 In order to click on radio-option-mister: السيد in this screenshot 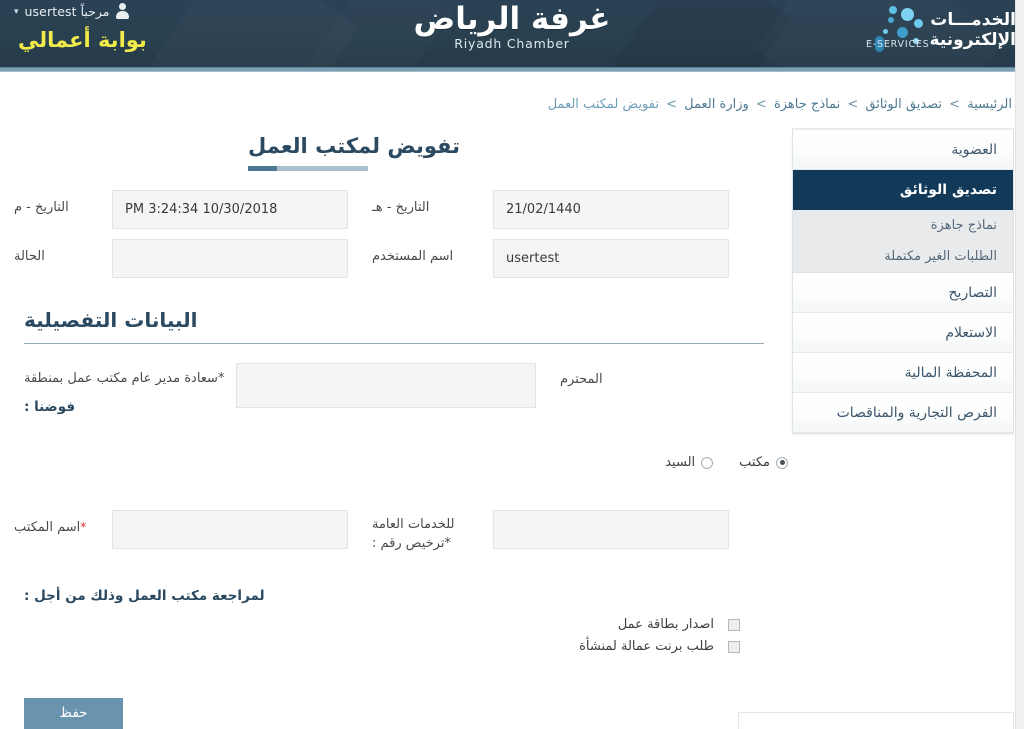, I will do `click(689, 462)`.